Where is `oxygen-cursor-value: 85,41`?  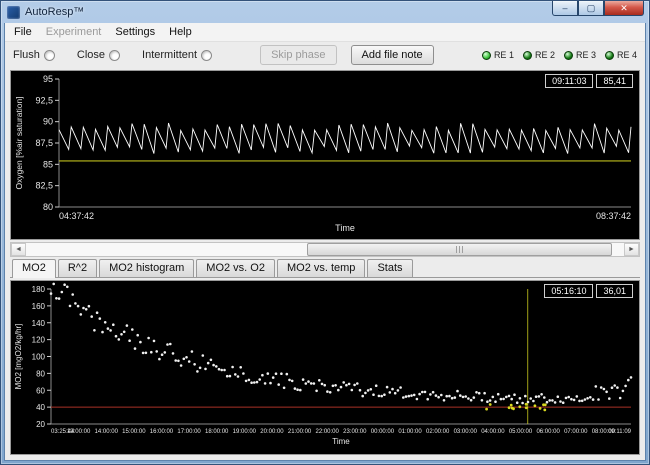
oxygen-cursor-value: 85,41 is located at coordinates (614, 81).